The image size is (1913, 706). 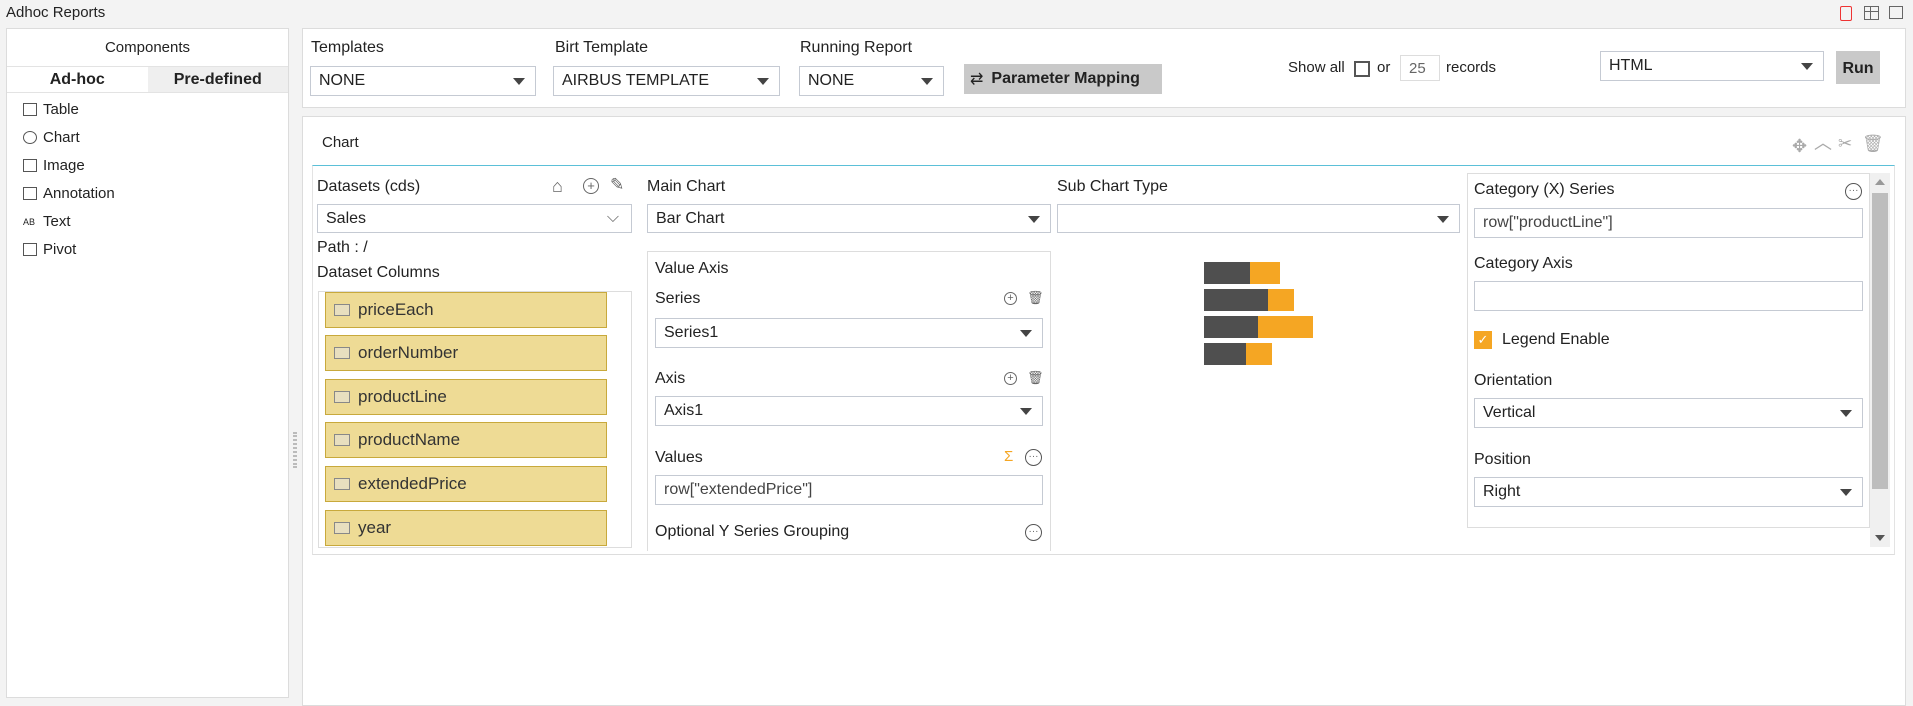 I want to click on add-series-icon: +, so click(x=1010, y=298).